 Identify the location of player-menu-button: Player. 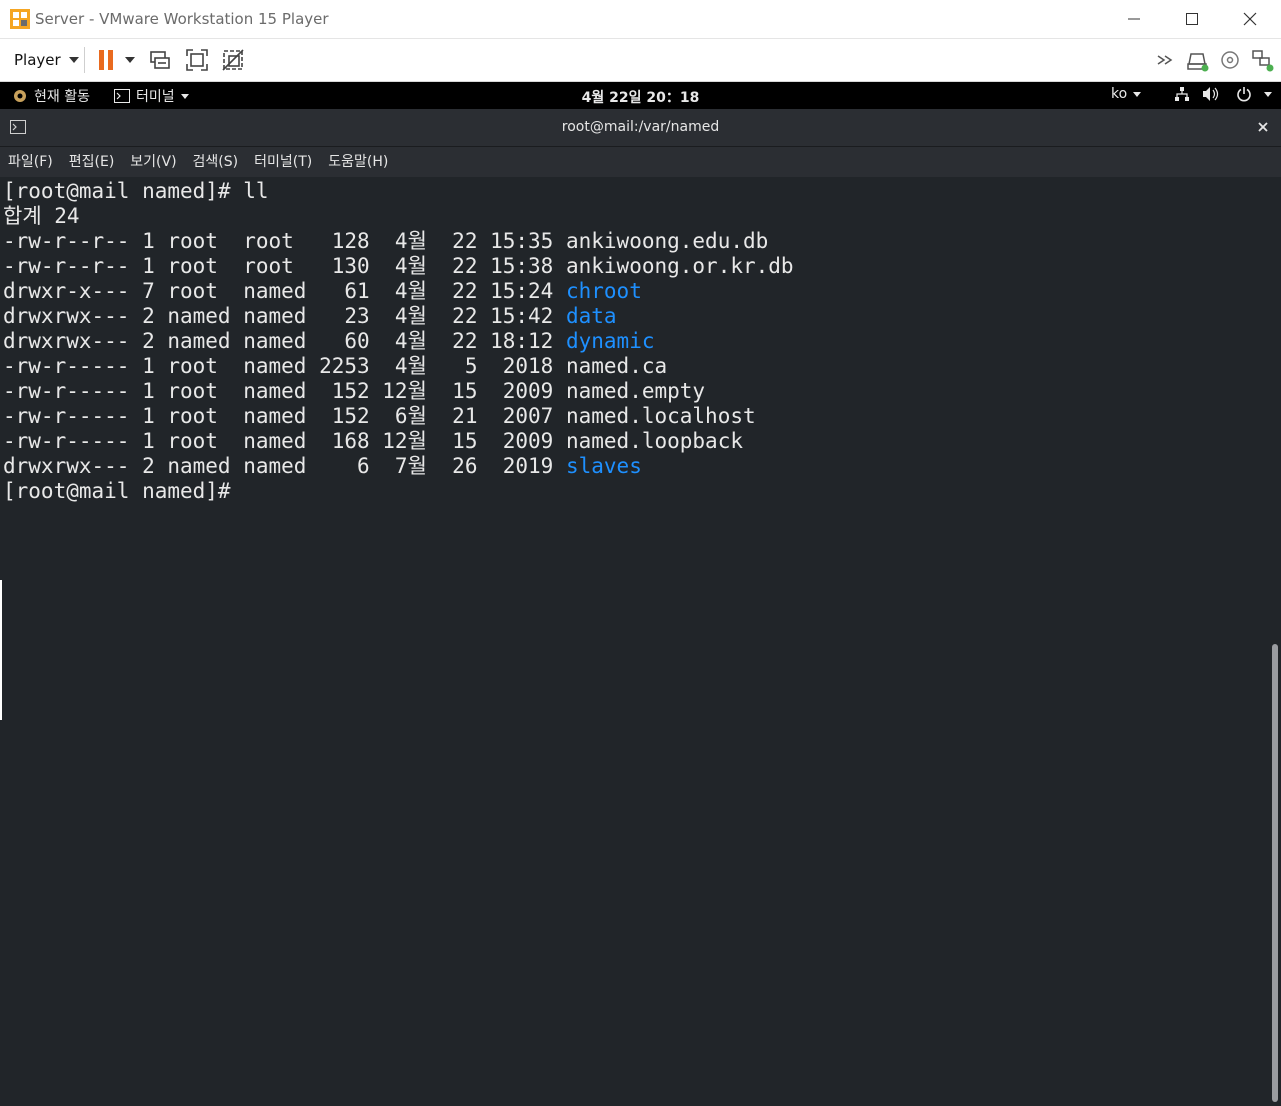
(46, 60).